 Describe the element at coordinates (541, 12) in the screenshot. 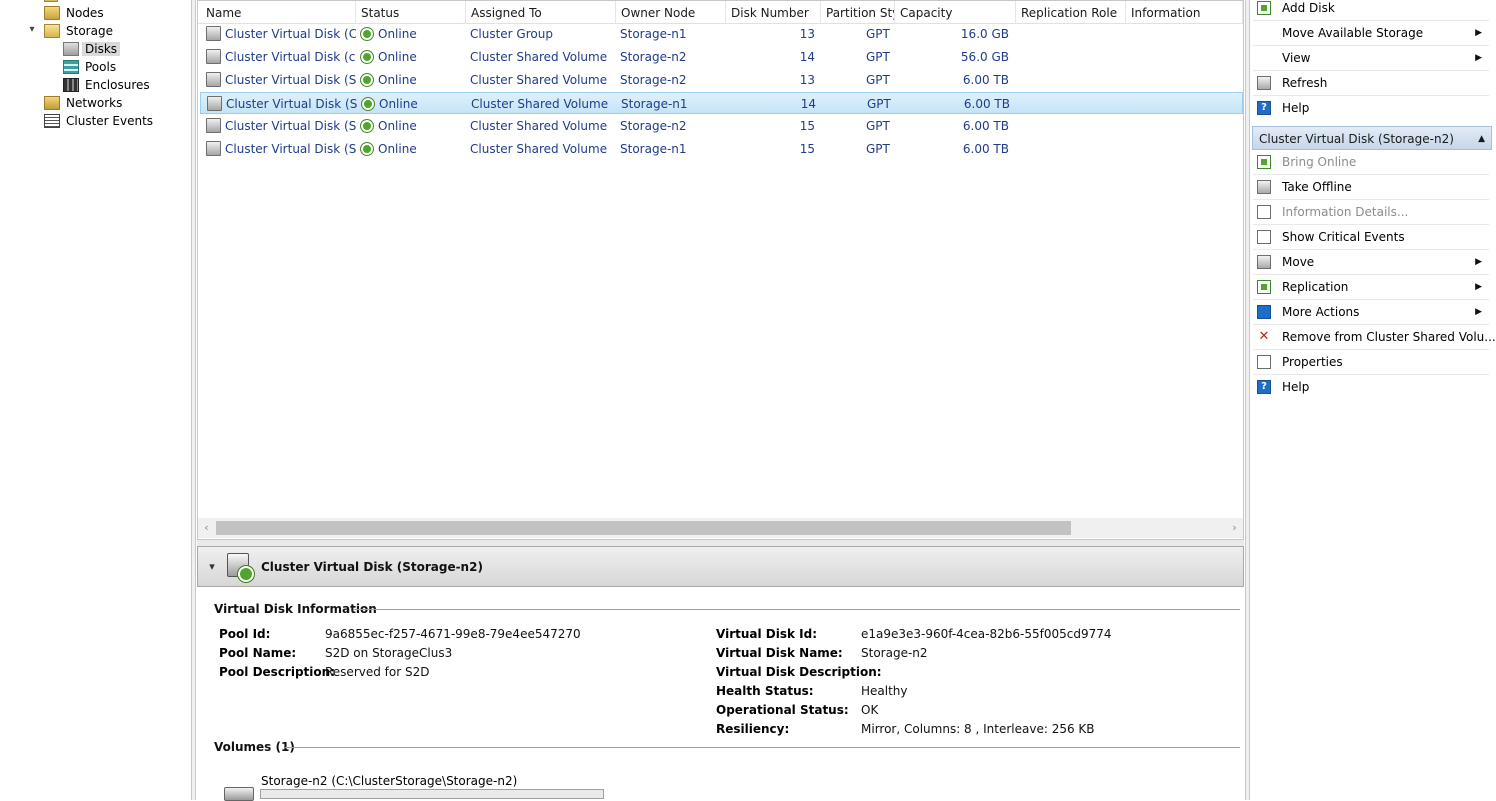

I see `column-header-assigned-to: Assigned To` at that location.